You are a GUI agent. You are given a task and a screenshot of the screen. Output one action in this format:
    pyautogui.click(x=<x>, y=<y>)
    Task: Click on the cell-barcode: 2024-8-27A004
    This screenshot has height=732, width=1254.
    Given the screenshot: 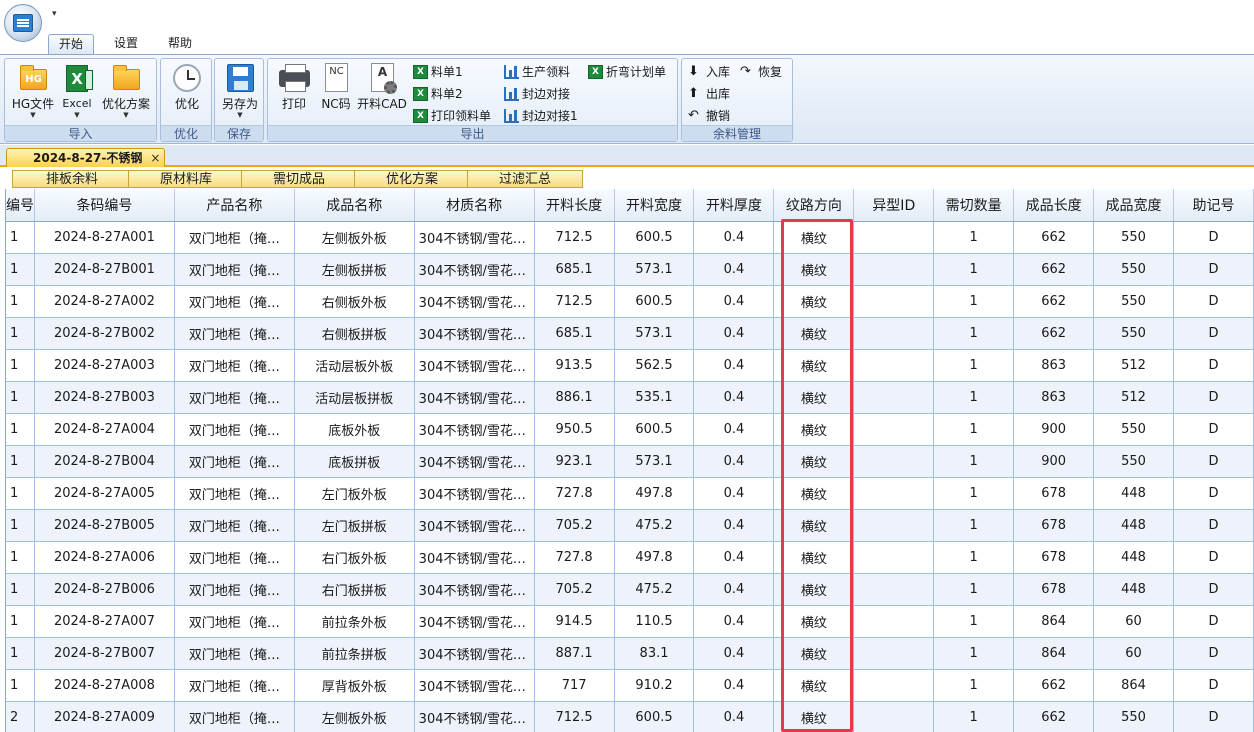 What is the action you would take?
    pyautogui.click(x=104, y=429)
    